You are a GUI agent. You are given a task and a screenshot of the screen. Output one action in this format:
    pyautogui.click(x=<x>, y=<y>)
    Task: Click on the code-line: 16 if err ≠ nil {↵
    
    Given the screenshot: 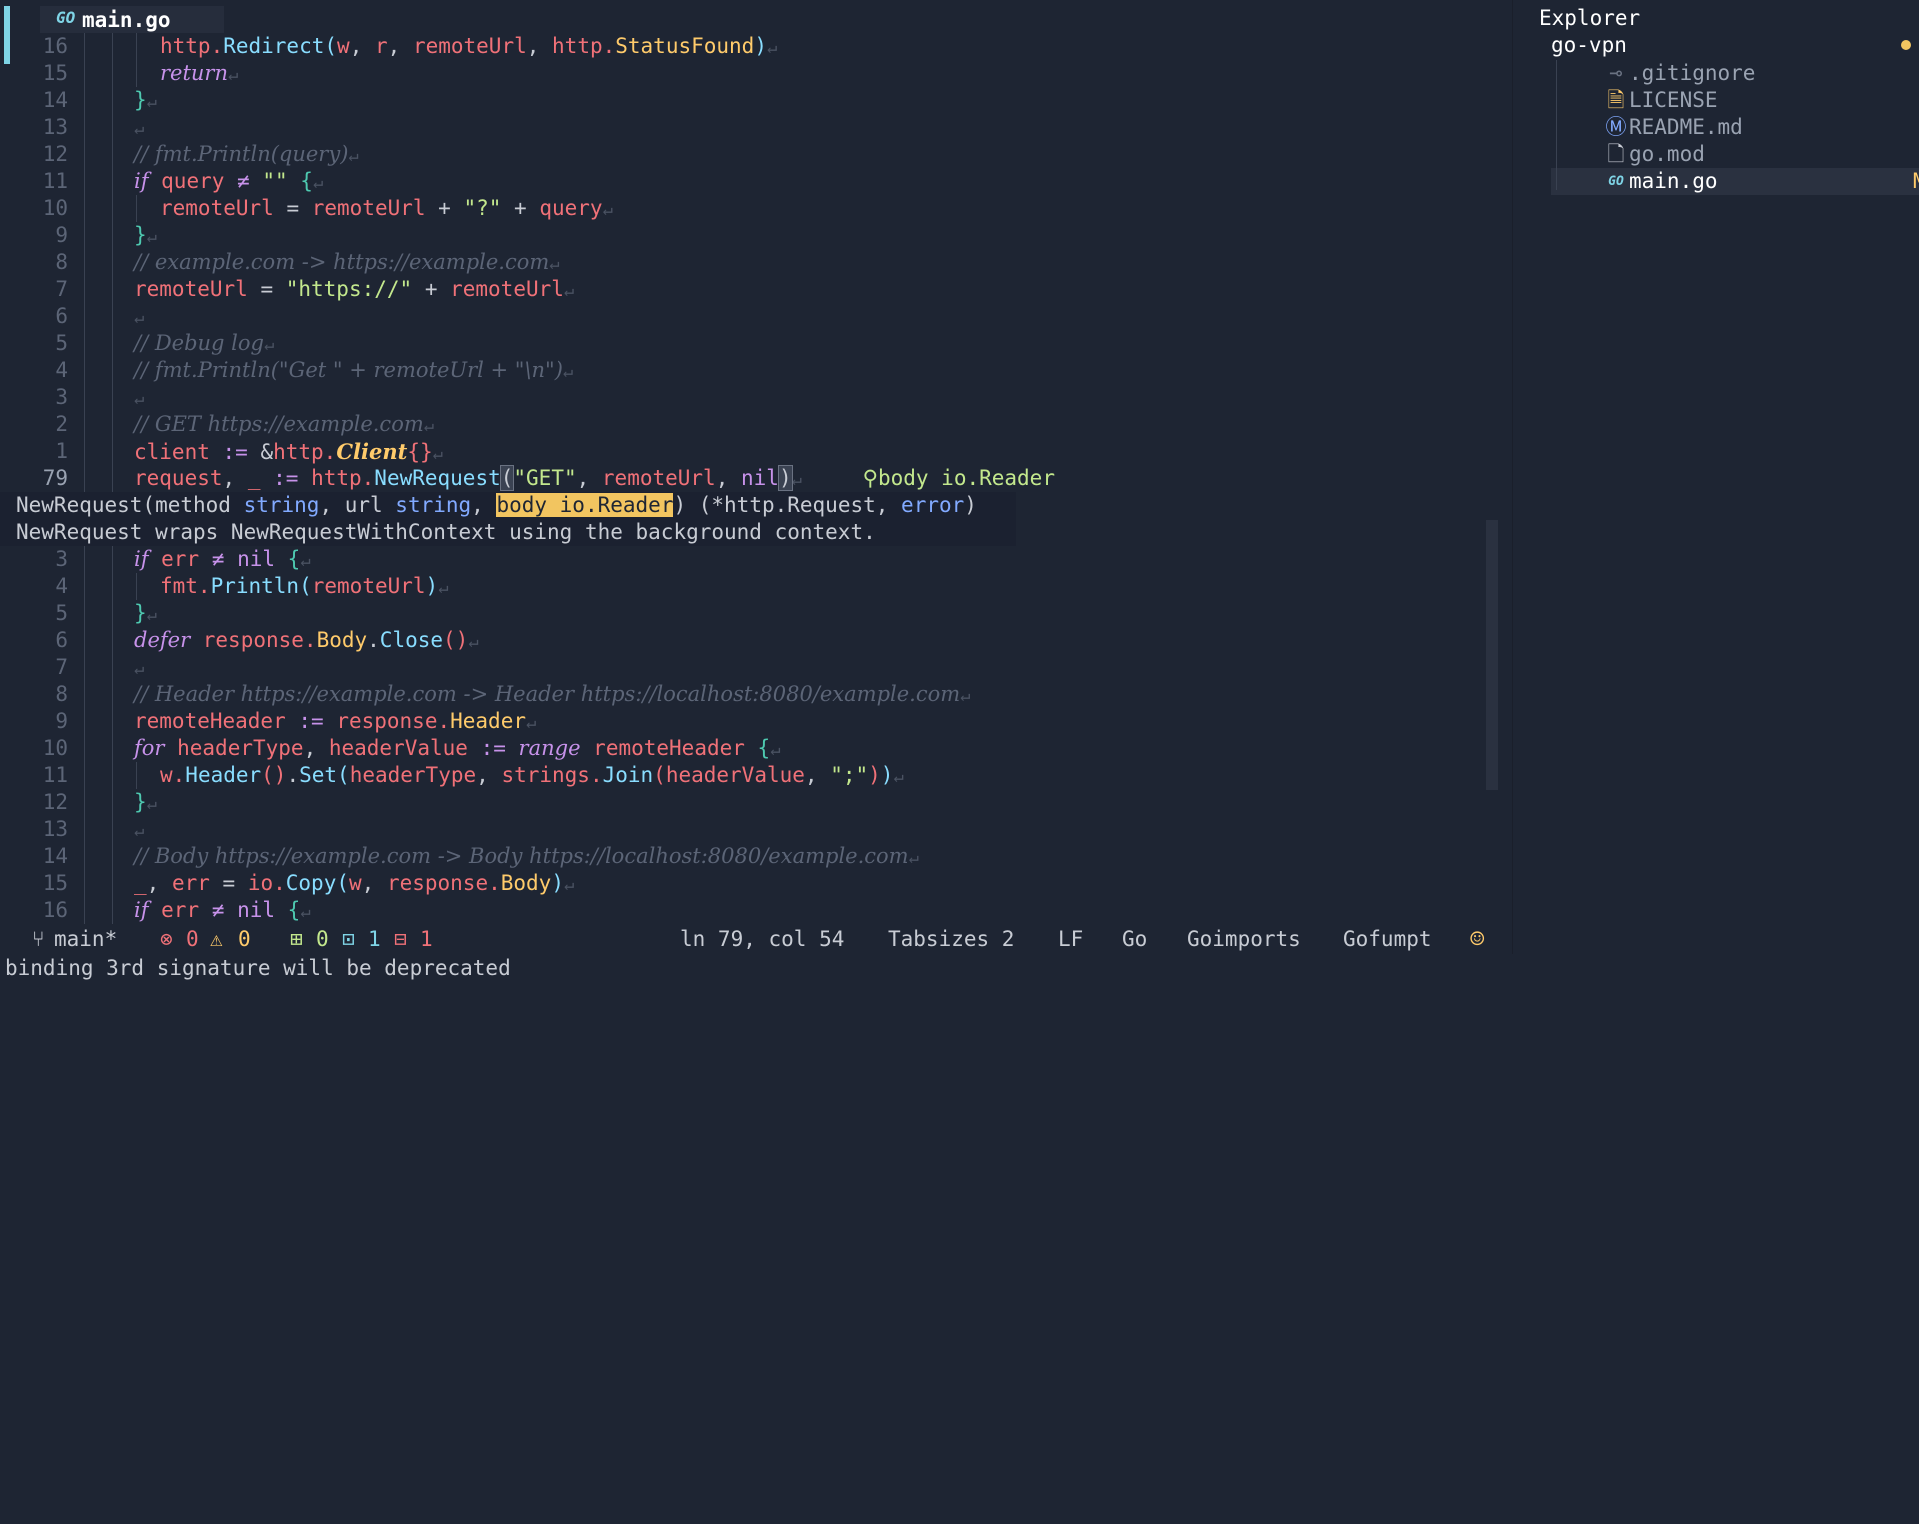 What is the action you would take?
    pyautogui.click(x=756, y=910)
    